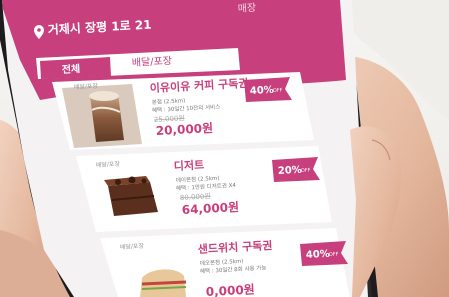 This screenshot has width=449, height=297. What do you see at coordinates (246, 8) in the screenshot?
I see `tab-peek: 매장` at bounding box center [246, 8].